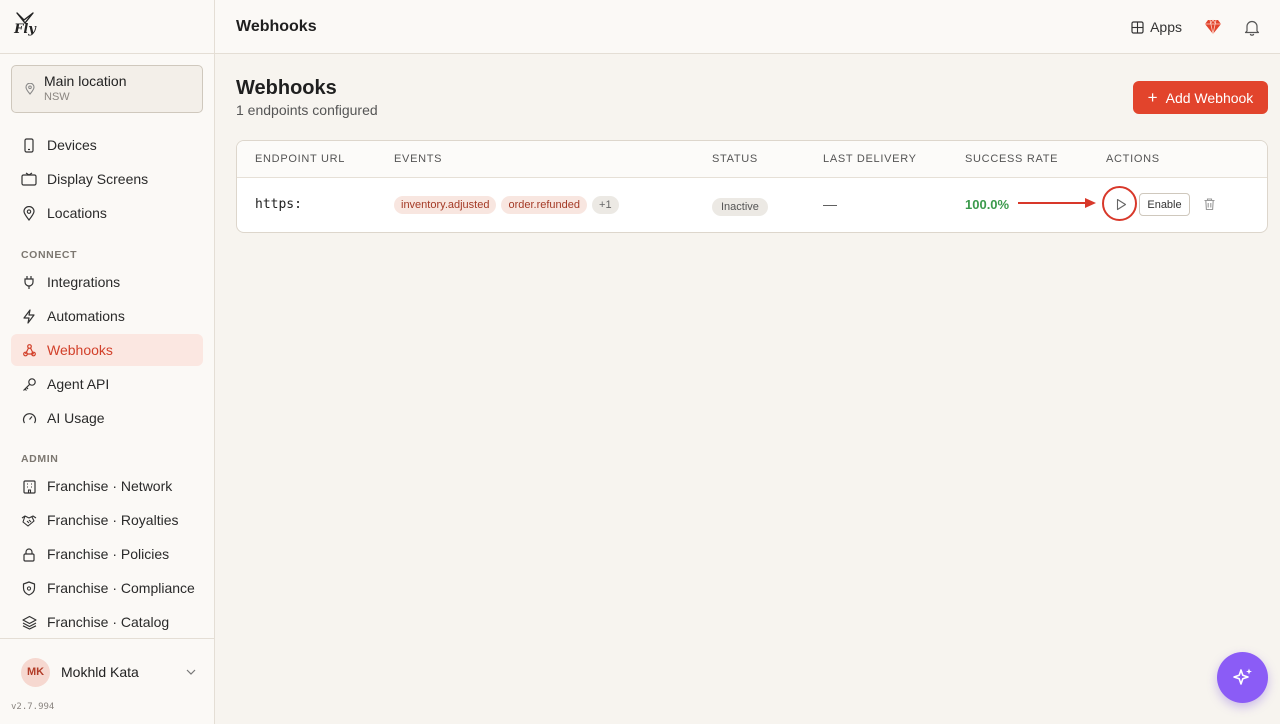 Image resolution: width=1280 pixels, height=724 pixels. I want to click on shield-icon, so click(29, 588).